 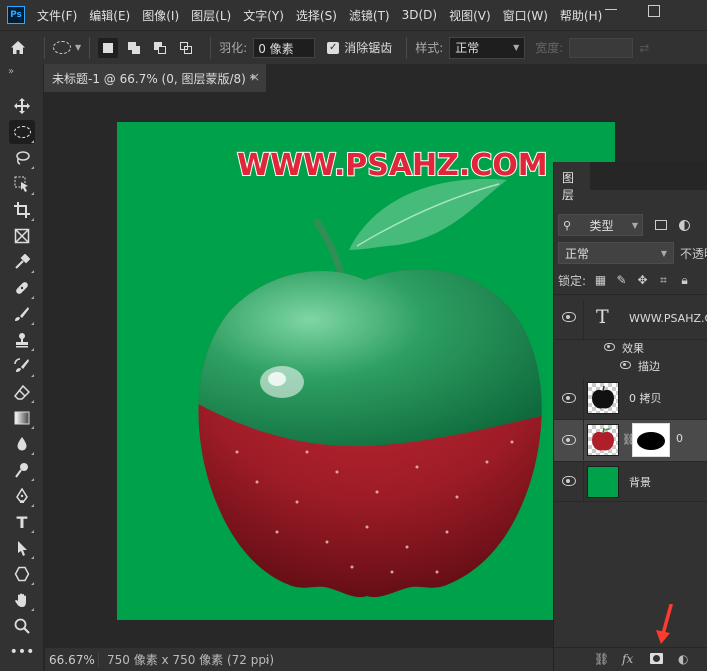 I want to click on lock-transparent-pixels-icon: ▦, so click(x=600, y=280).